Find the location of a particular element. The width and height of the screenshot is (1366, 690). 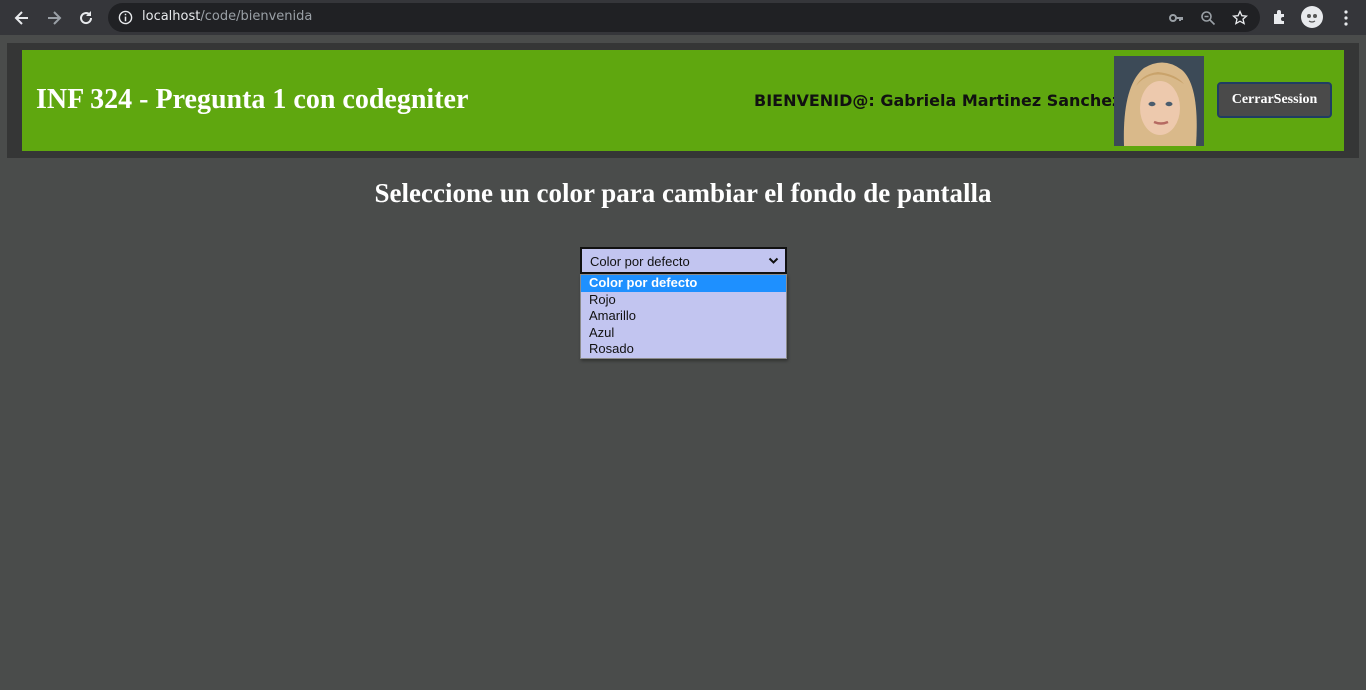

color-select-value: Color por defecto is located at coordinates (640, 261).